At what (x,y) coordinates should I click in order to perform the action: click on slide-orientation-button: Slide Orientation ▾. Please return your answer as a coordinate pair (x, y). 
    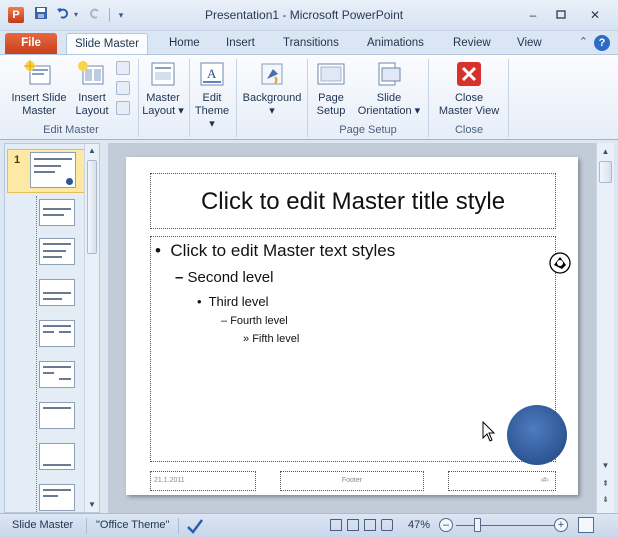
    Looking at the image, I should click on (389, 88).